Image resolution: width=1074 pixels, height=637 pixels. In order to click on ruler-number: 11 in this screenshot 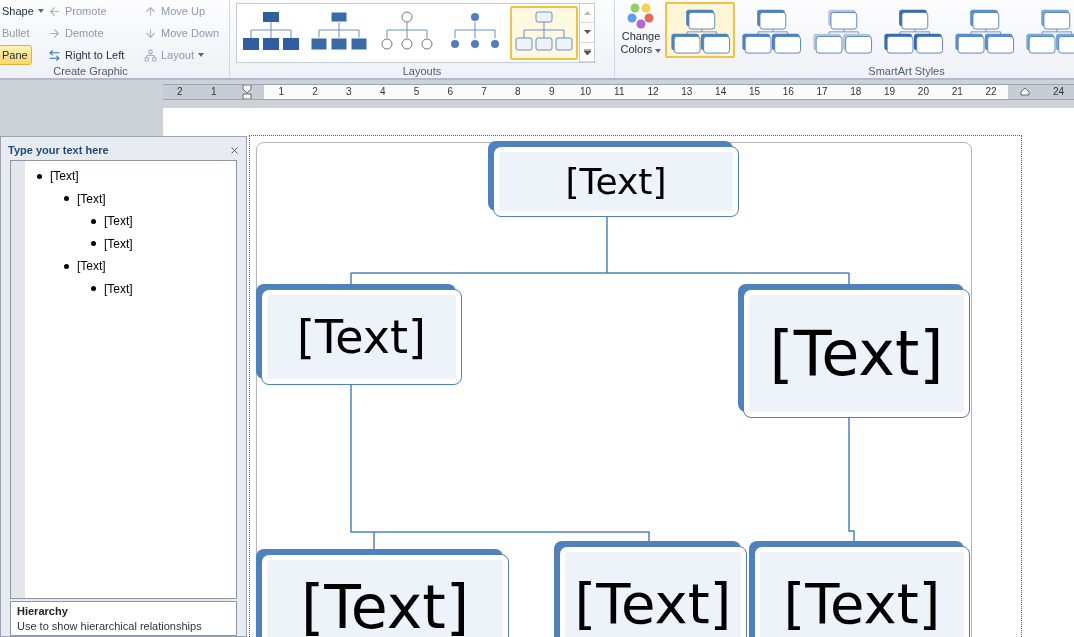, I will do `click(619, 92)`.